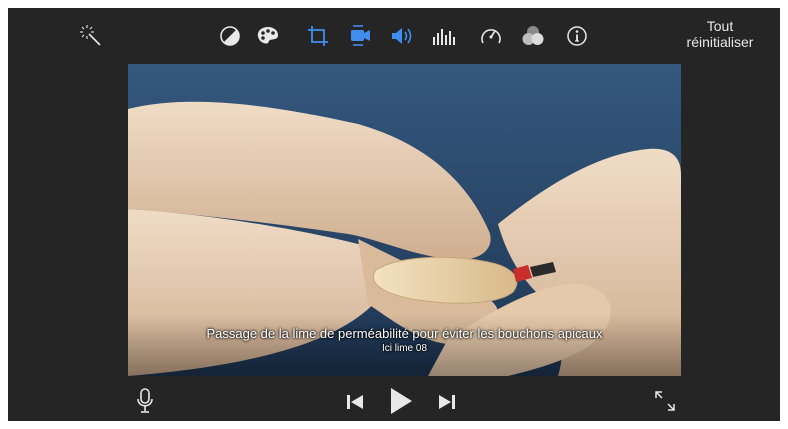 The image size is (788, 429). Describe the element at coordinates (720, 42) in the screenshot. I see `reset-label-line2: réinitialiser` at that location.